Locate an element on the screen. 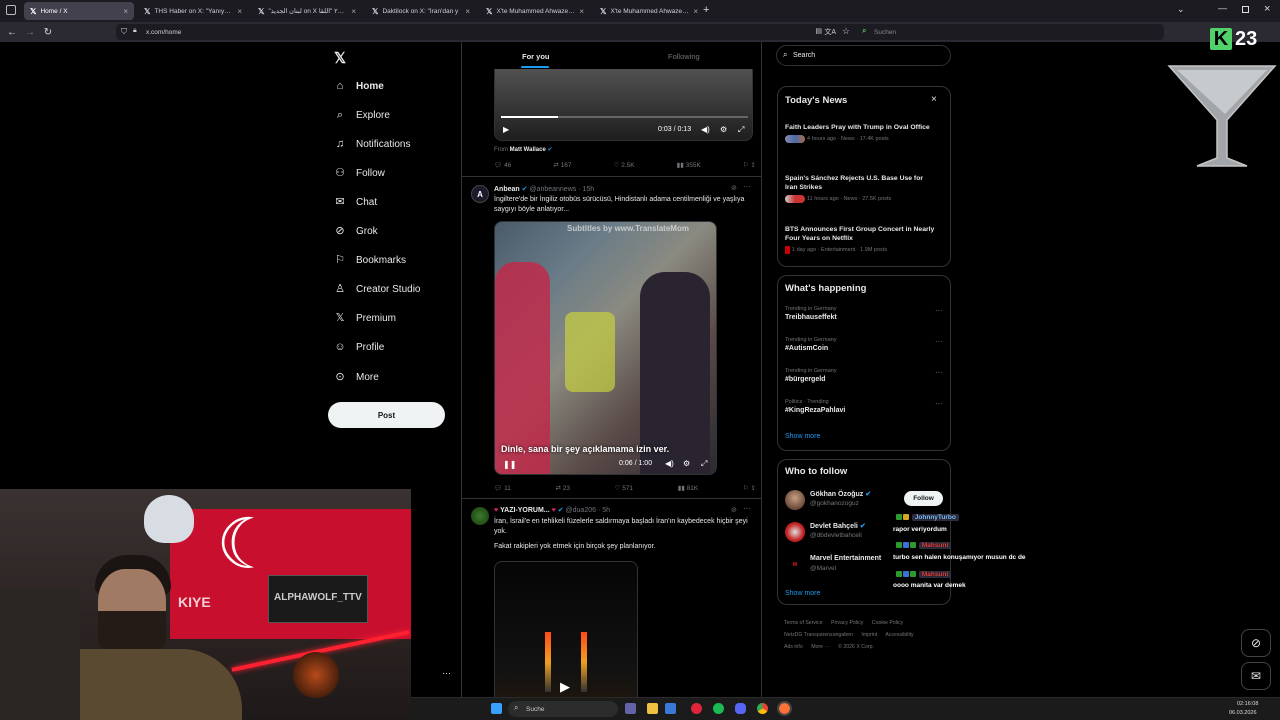 This screenshot has height=720, width=1280. messages-float-button: ✉ is located at coordinates (1256, 676).